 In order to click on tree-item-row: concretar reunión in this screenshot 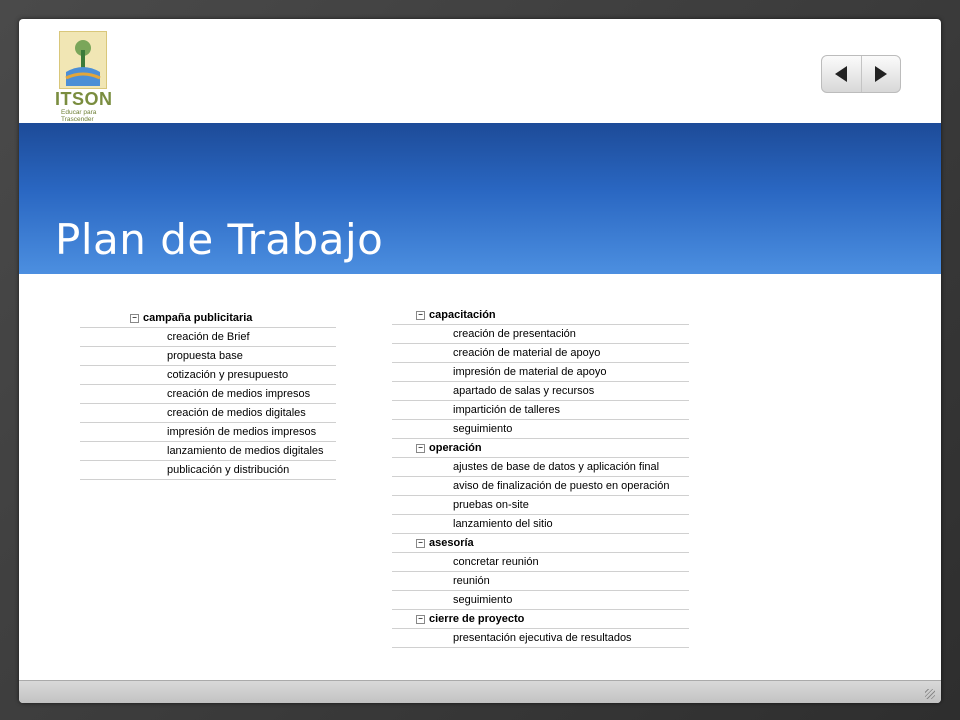, I will do `click(540, 562)`.